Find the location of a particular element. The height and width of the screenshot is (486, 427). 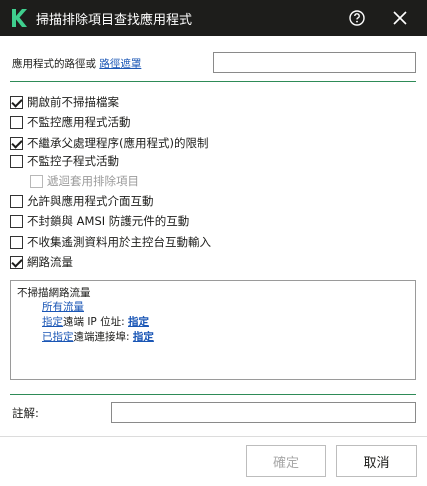

divider-top is located at coordinates (213, 81).